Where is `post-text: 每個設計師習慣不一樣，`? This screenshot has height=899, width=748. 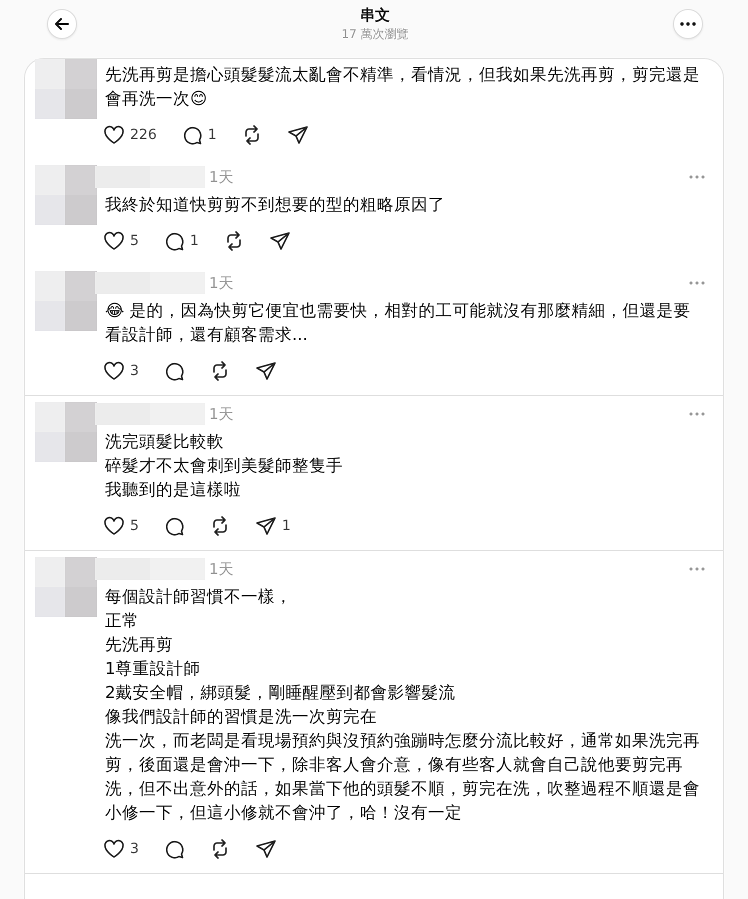 post-text: 每個設計師習慣不一樣， is located at coordinates (198, 597).